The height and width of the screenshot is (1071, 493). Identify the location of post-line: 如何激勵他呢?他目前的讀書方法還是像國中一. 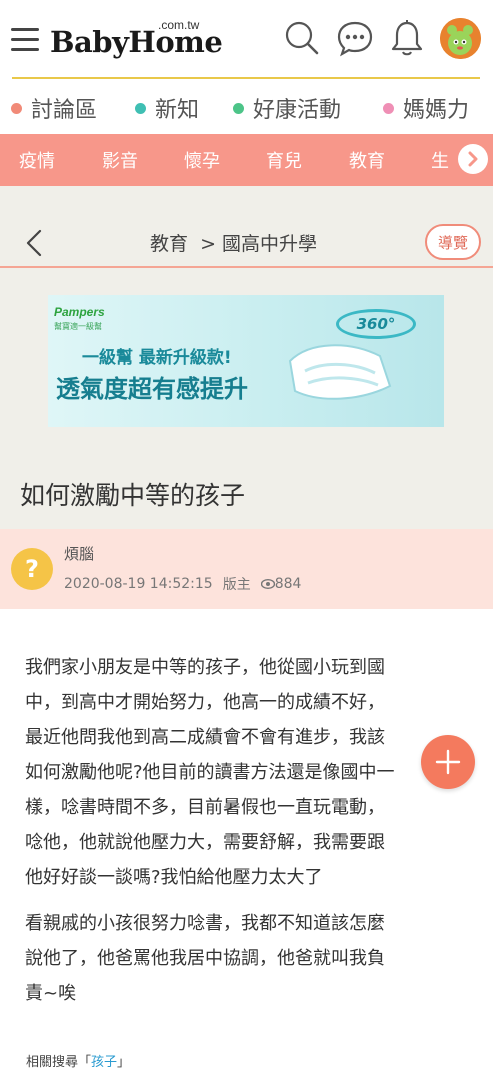
(210, 772).